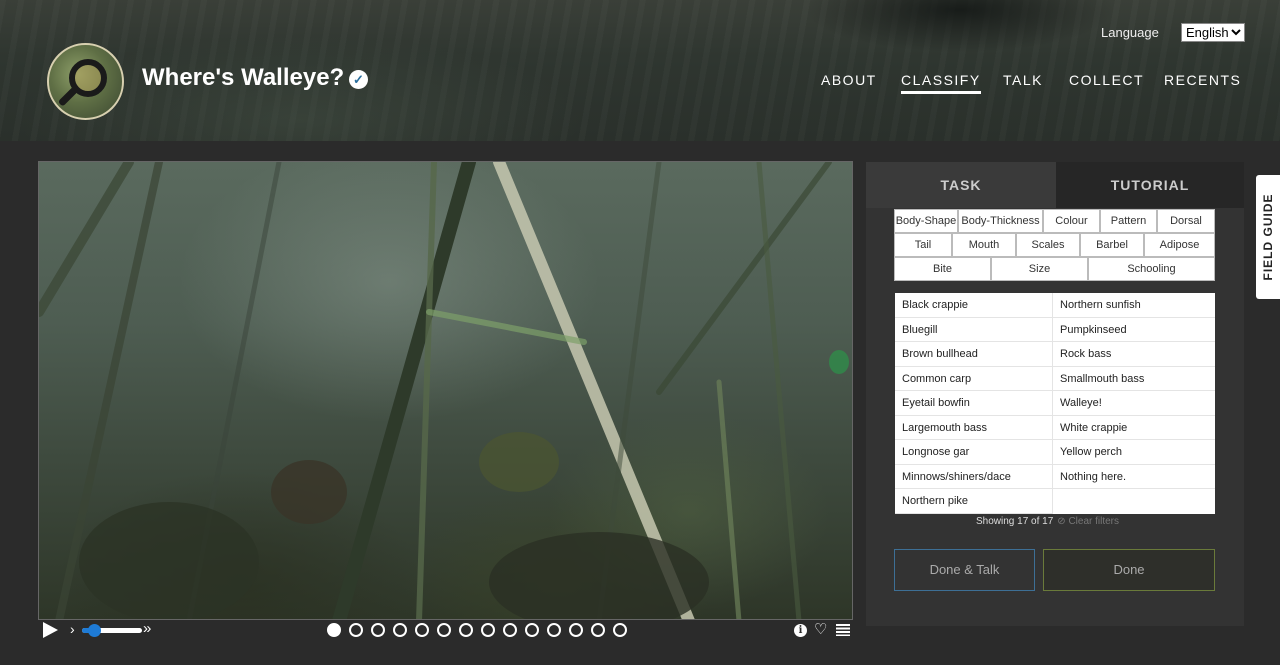  What do you see at coordinates (974, 476) in the screenshot?
I see `species-choice: Minnows/shiners/dace` at bounding box center [974, 476].